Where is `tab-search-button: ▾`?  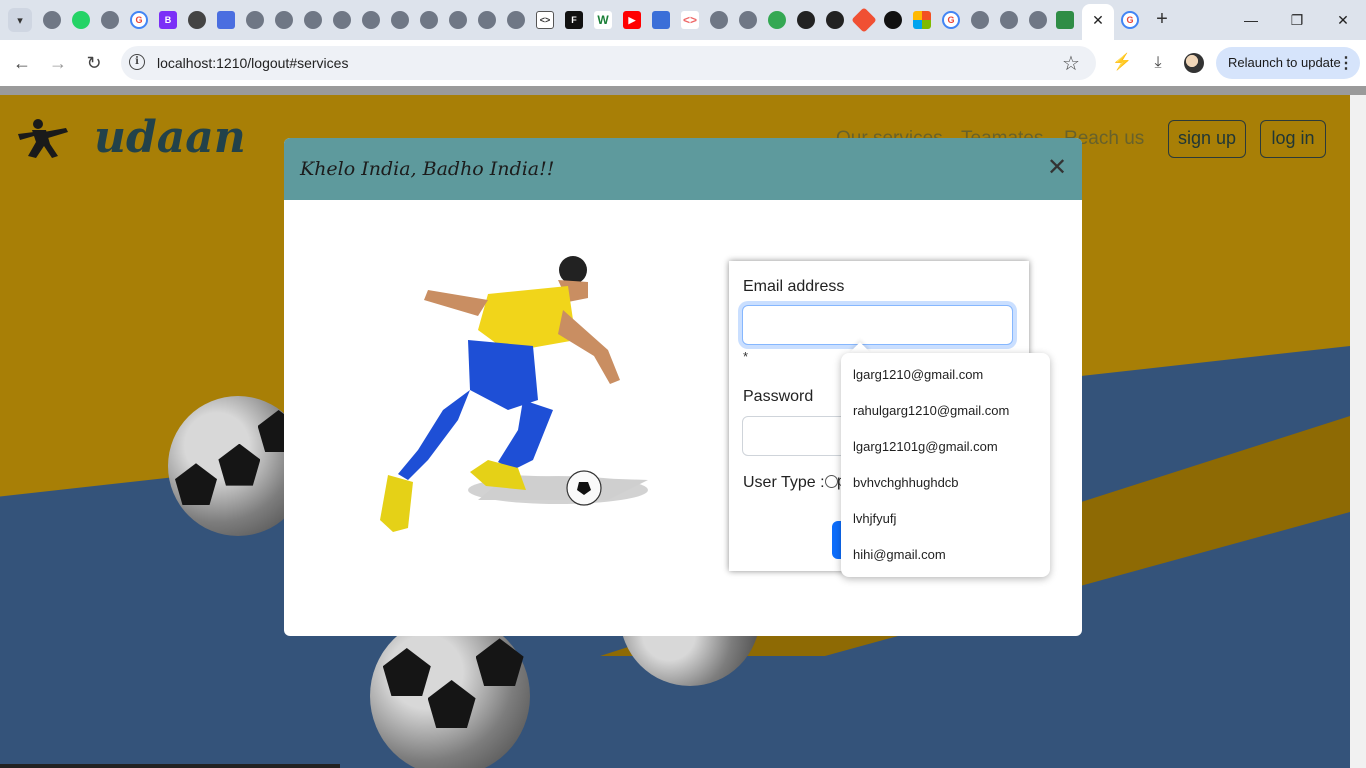
tab-search-button: ▾ is located at coordinates (20, 20).